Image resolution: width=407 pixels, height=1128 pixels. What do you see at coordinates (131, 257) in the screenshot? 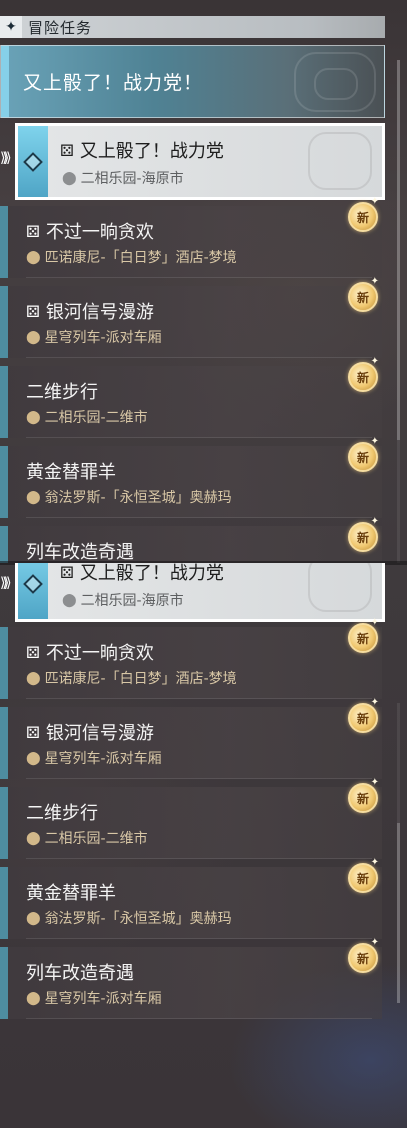
I see `quest-location-row: ⬤ 匹诺康尼-「白日梦」酒店-梦境` at bounding box center [131, 257].